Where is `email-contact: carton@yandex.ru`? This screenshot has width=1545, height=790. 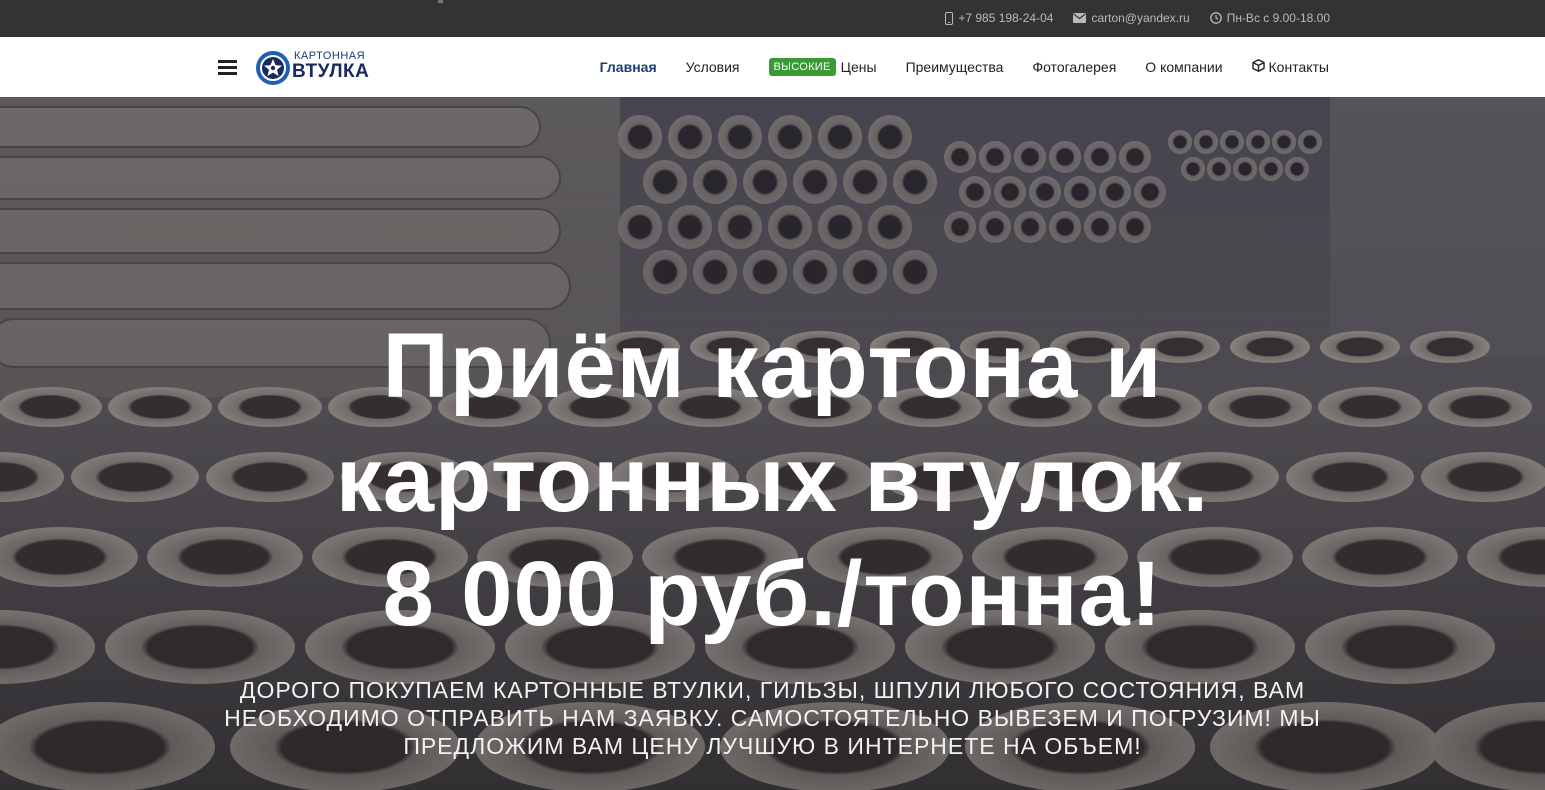 email-contact: carton@yandex.ru is located at coordinates (1131, 18).